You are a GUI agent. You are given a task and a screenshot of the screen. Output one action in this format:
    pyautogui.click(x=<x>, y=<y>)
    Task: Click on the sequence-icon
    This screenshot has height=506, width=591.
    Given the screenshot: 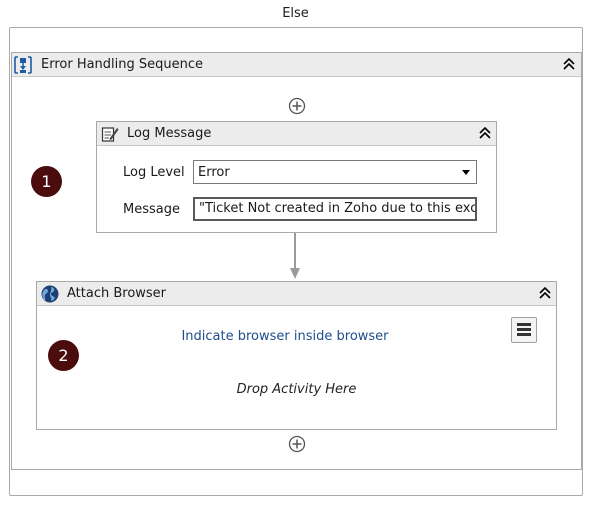 What is the action you would take?
    pyautogui.click(x=23, y=65)
    